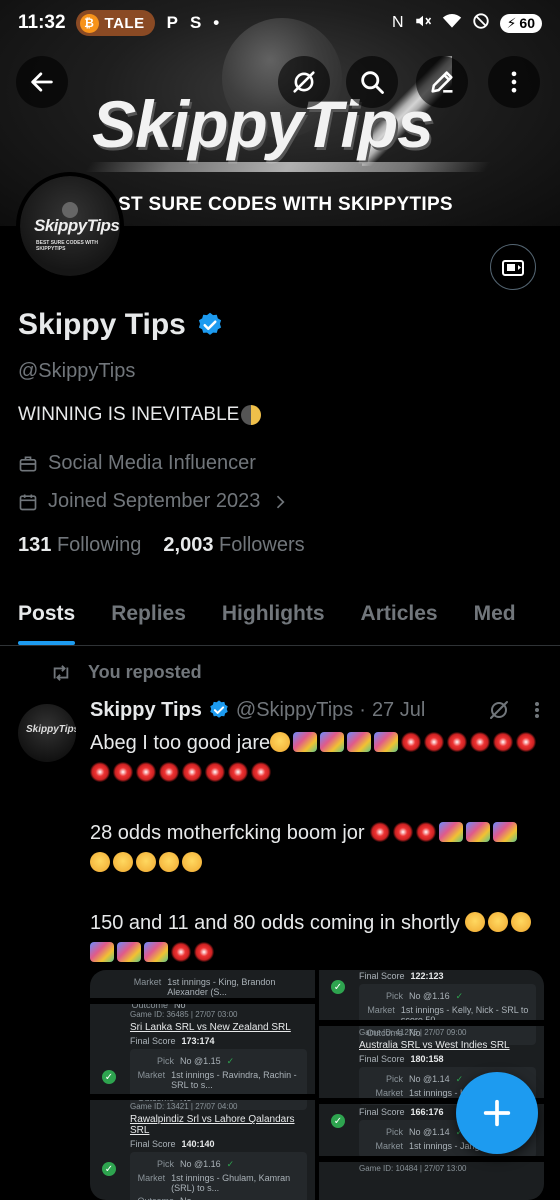 The width and height of the screenshot is (560, 1200). I want to click on calendar-icon, so click(28, 502).